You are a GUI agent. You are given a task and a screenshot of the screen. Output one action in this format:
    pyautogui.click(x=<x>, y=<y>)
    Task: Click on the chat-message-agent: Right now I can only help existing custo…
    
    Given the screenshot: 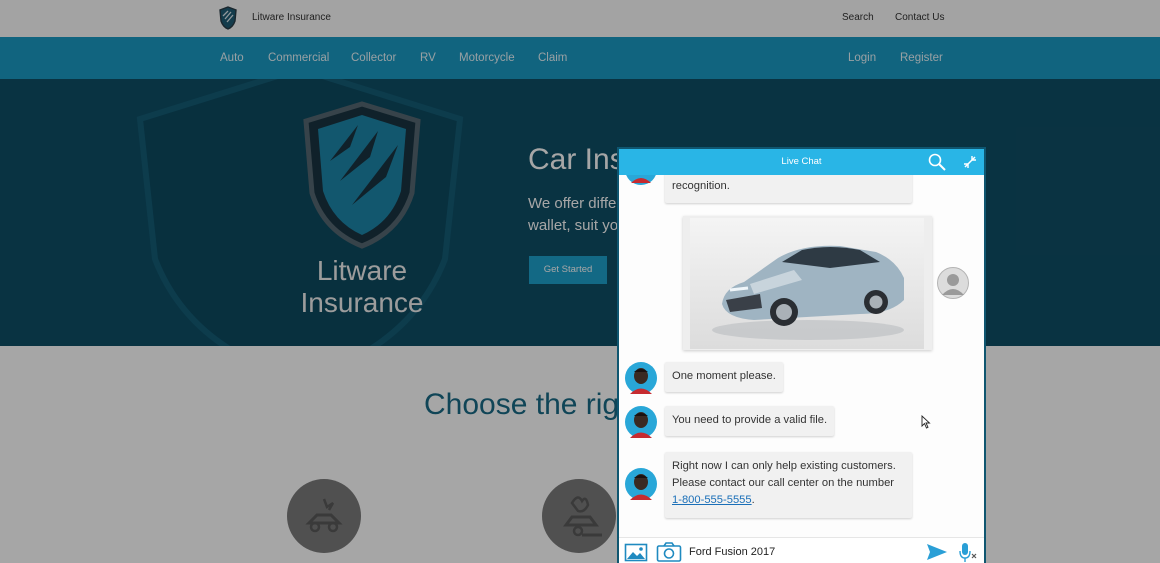 What is the action you would take?
    pyautogui.click(x=788, y=485)
    